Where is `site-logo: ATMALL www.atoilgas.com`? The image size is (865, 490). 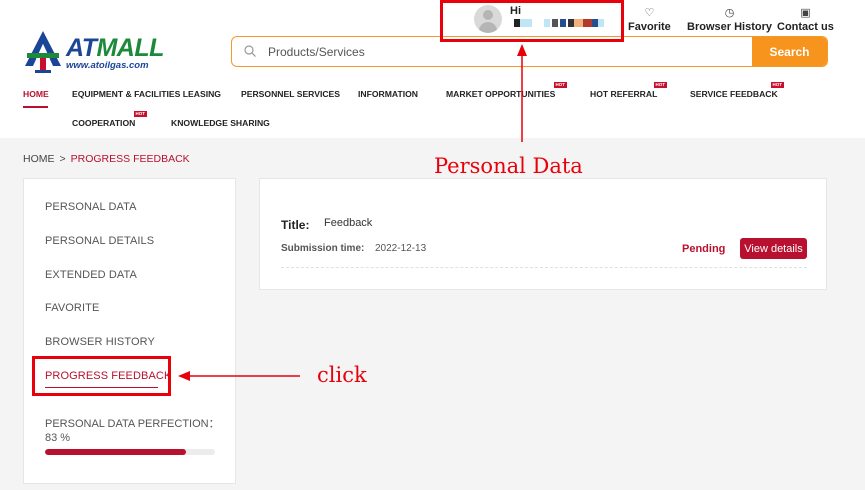
site-logo: ATMALL www.atoilgas.com is located at coordinates (102, 52).